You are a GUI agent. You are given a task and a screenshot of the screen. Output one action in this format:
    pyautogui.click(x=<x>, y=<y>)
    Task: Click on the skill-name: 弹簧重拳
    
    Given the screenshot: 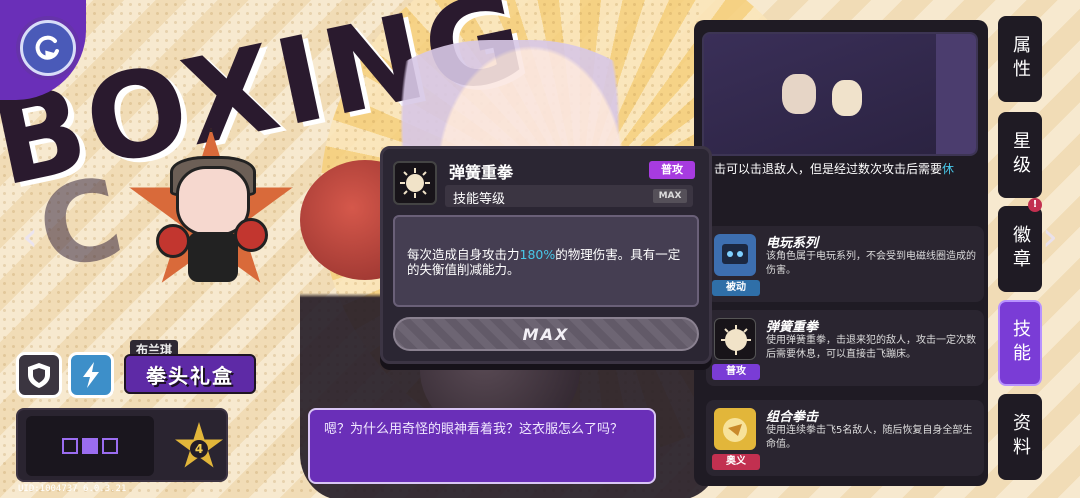 What is the action you would take?
    pyautogui.click(x=792, y=327)
    